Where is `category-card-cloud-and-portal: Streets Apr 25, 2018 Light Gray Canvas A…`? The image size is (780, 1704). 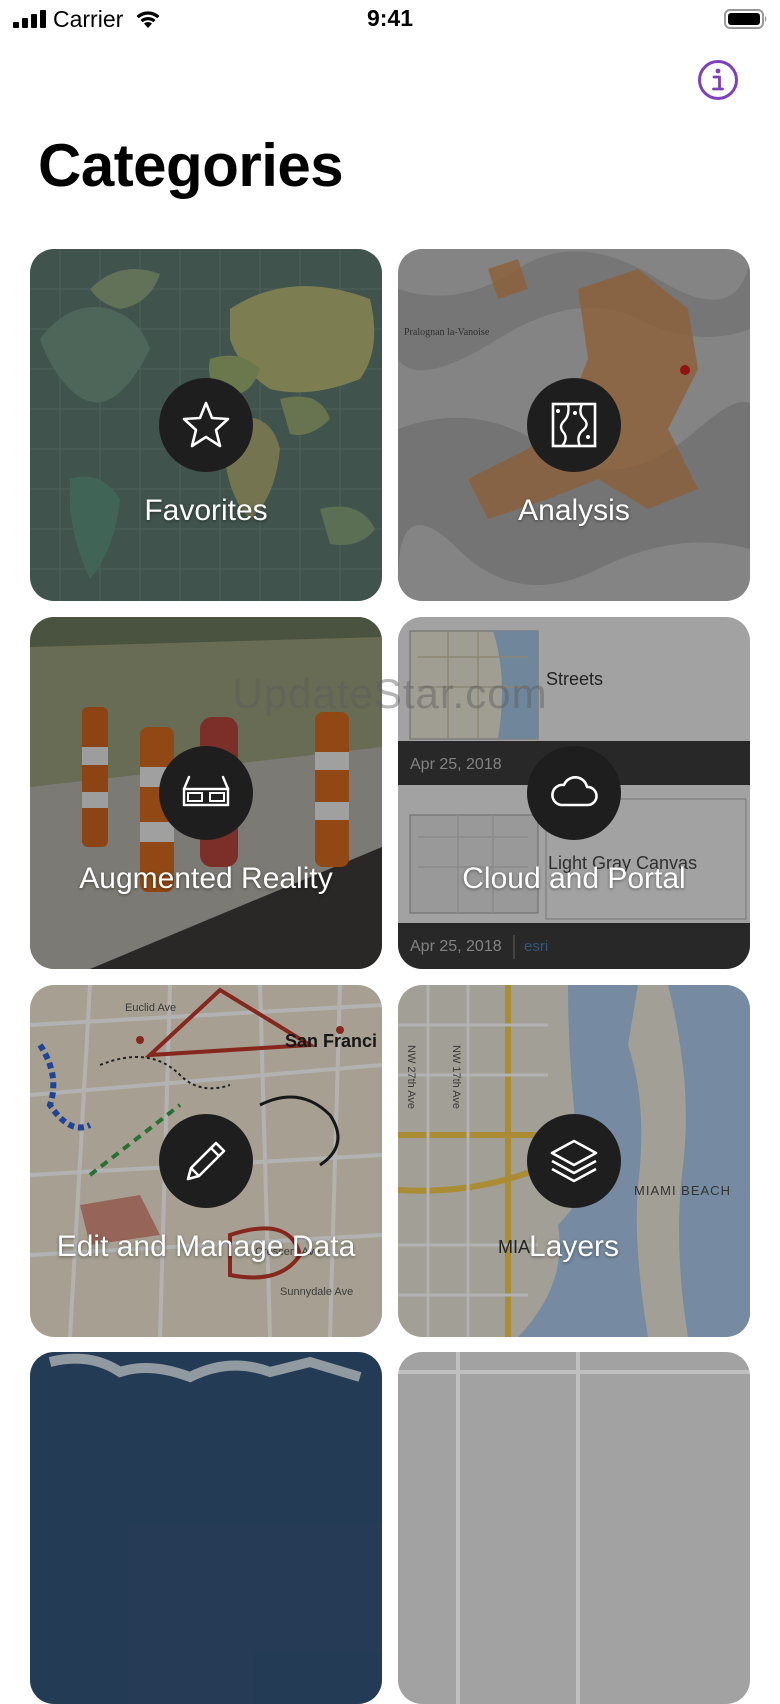
category-card-cloud-and-portal: Streets Apr 25, 2018 Light Gray Canvas A… is located at coordinates (574, 793).